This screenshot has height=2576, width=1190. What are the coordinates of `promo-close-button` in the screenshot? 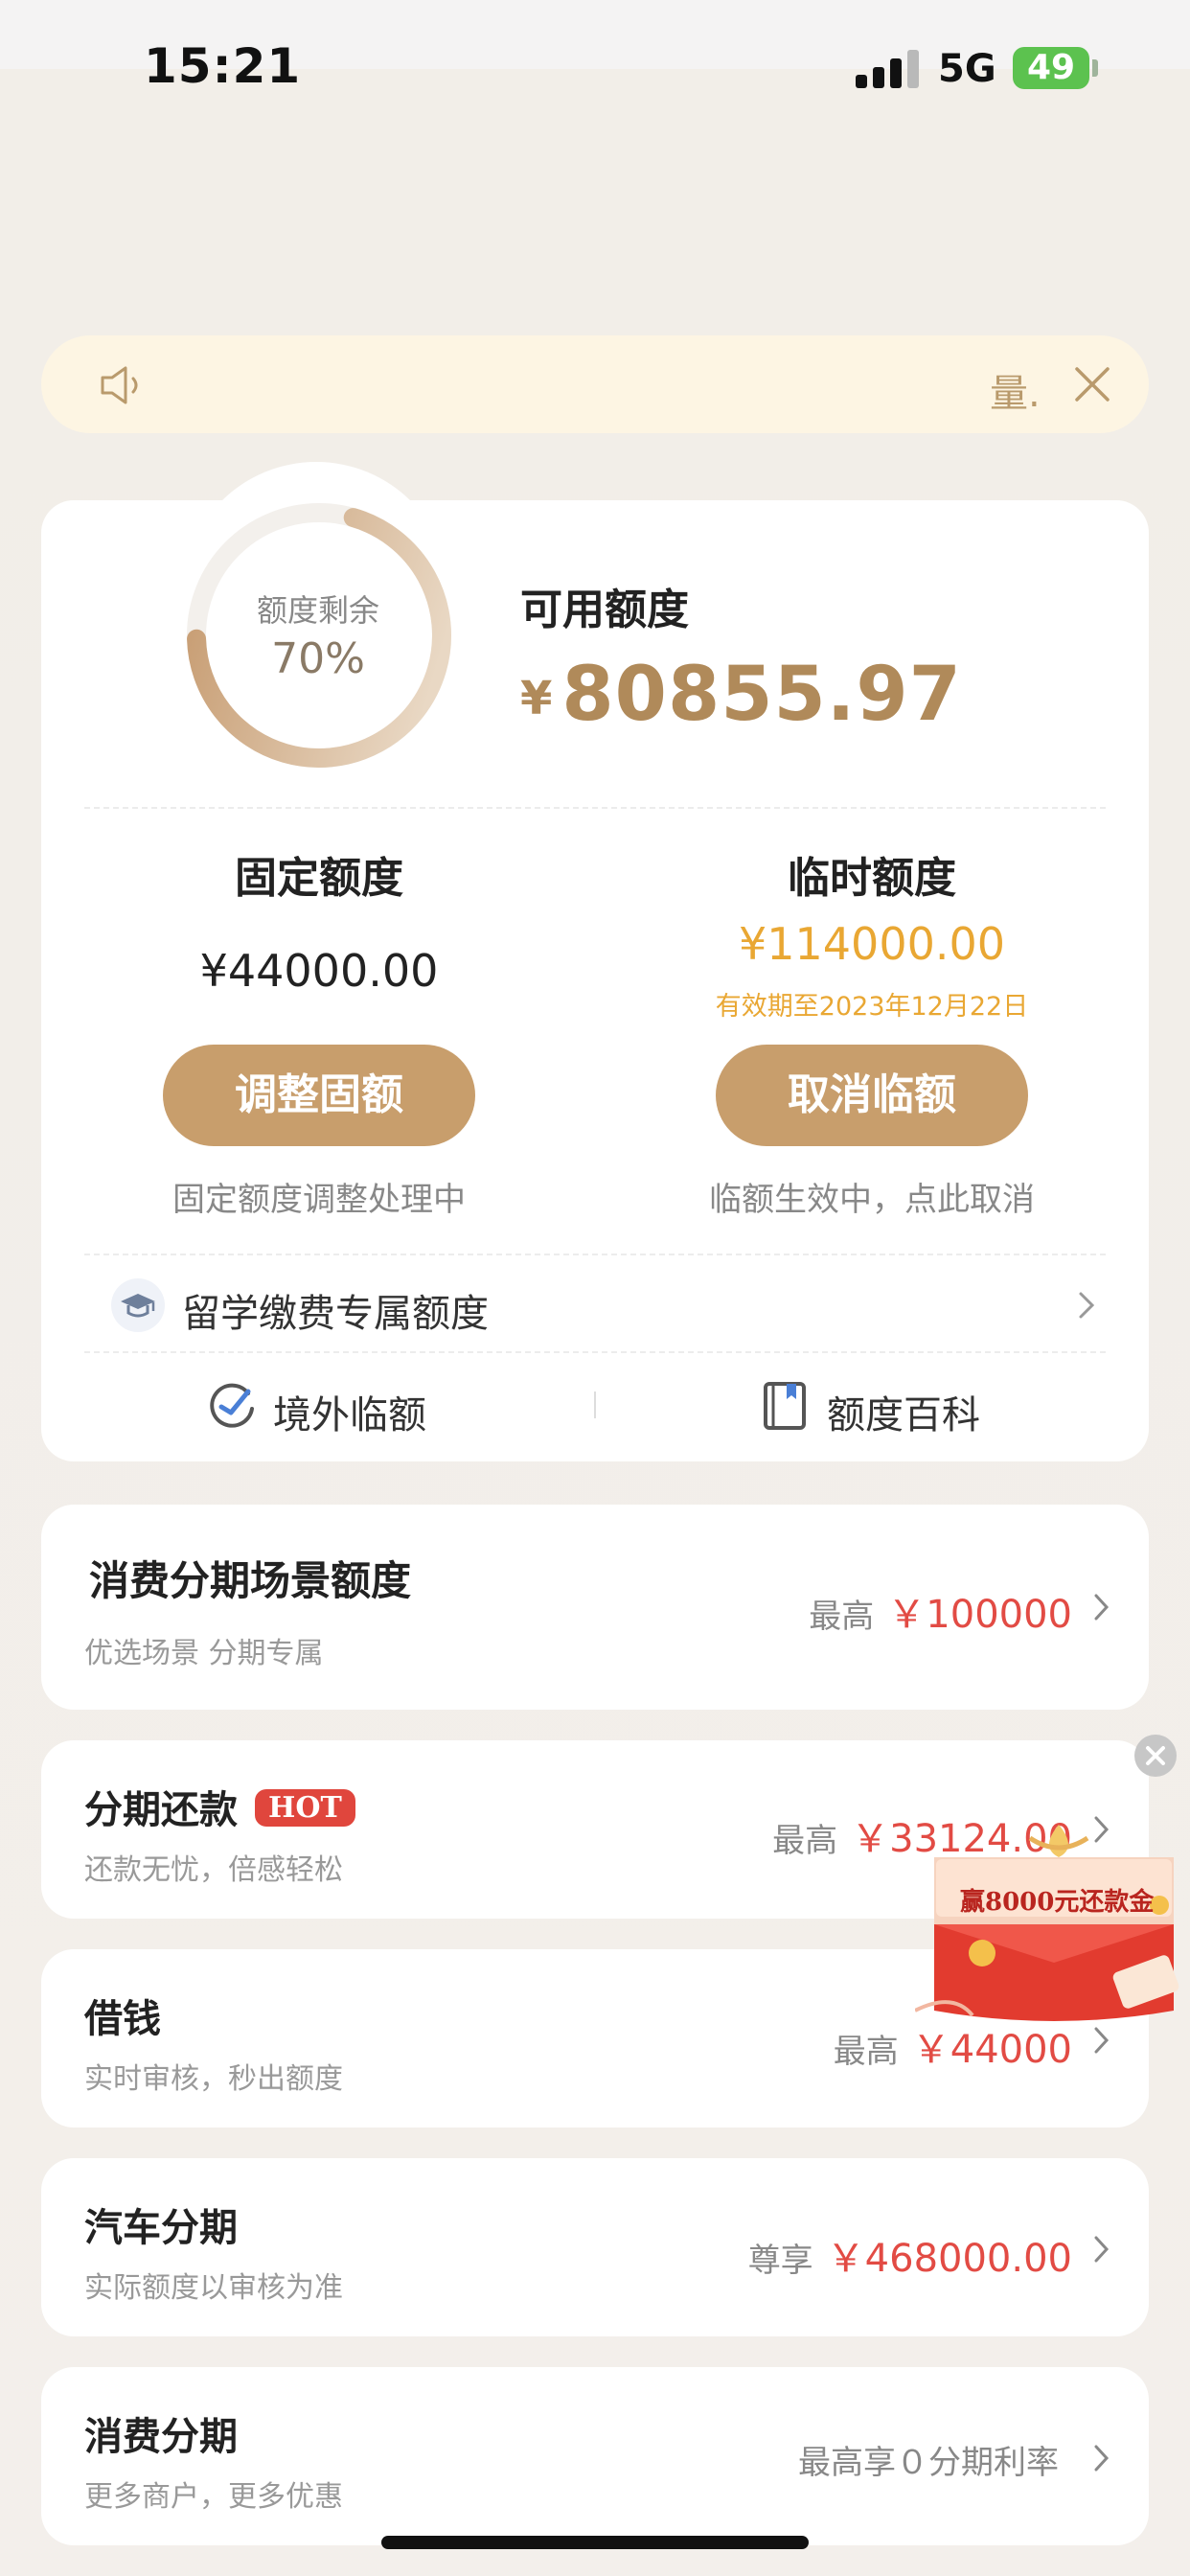 It's located at (1156, 1756).